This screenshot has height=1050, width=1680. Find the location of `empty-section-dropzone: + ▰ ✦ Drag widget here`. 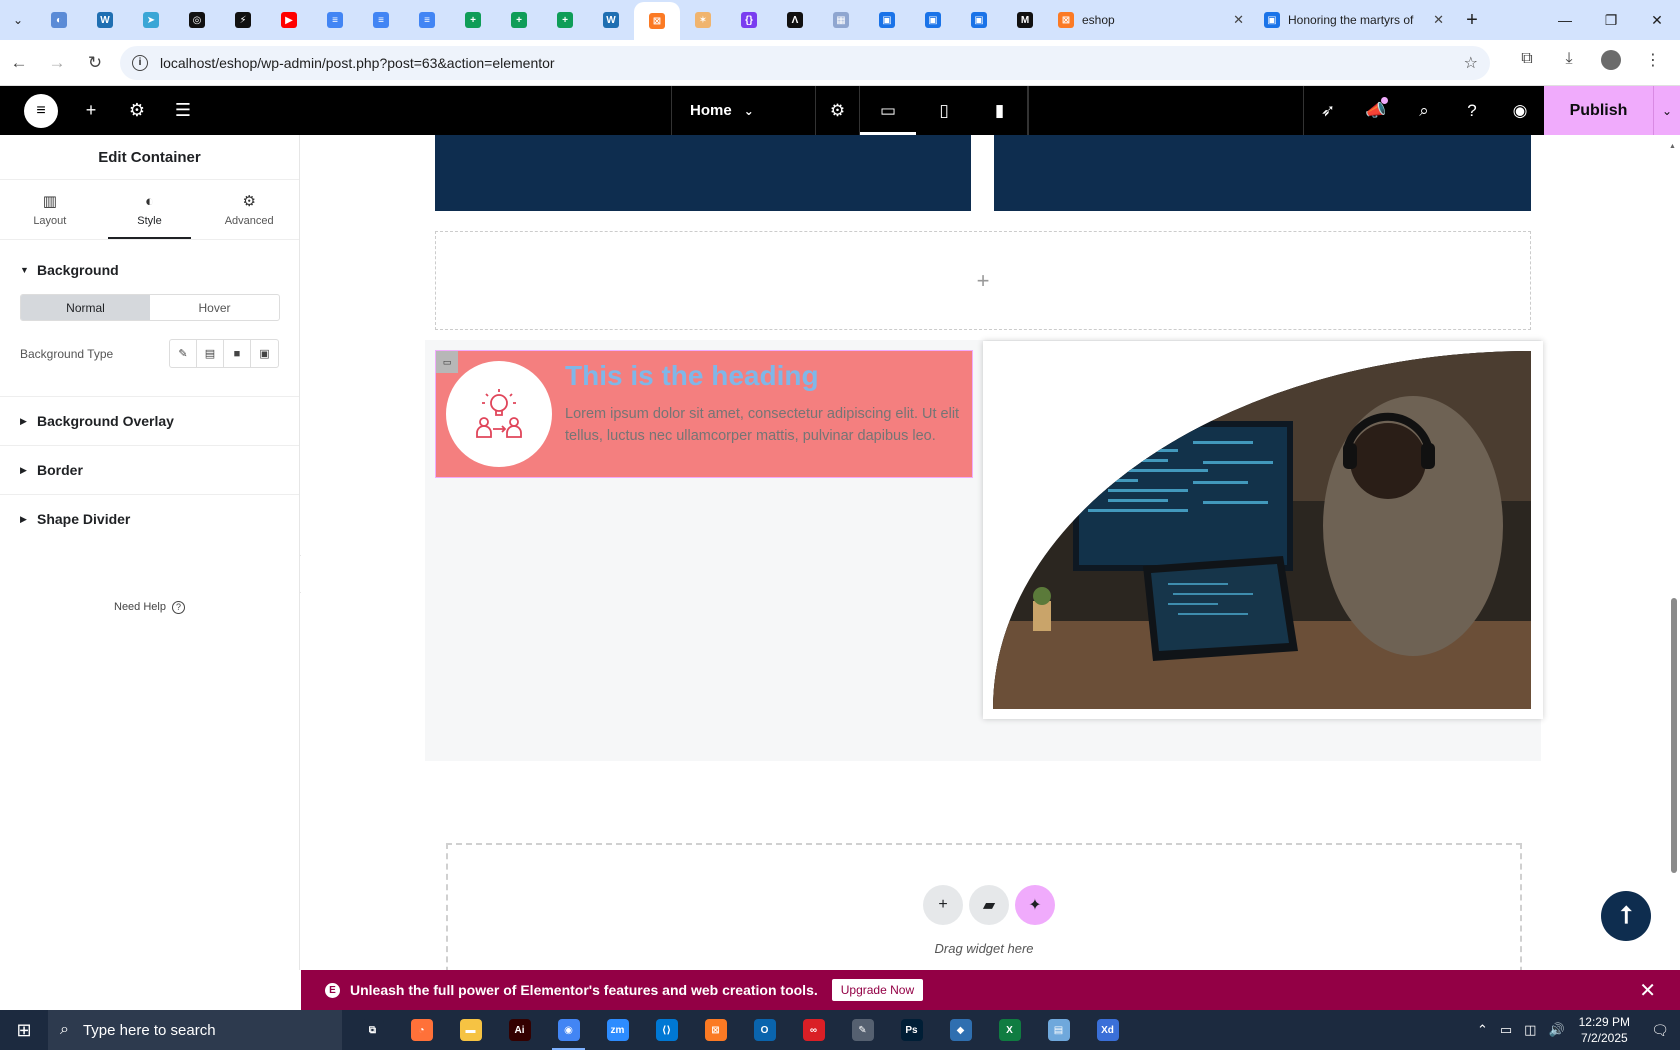

empty-section-dropzone: + ▰ ✦ Drag widget here is located at coordinates (984, 906).